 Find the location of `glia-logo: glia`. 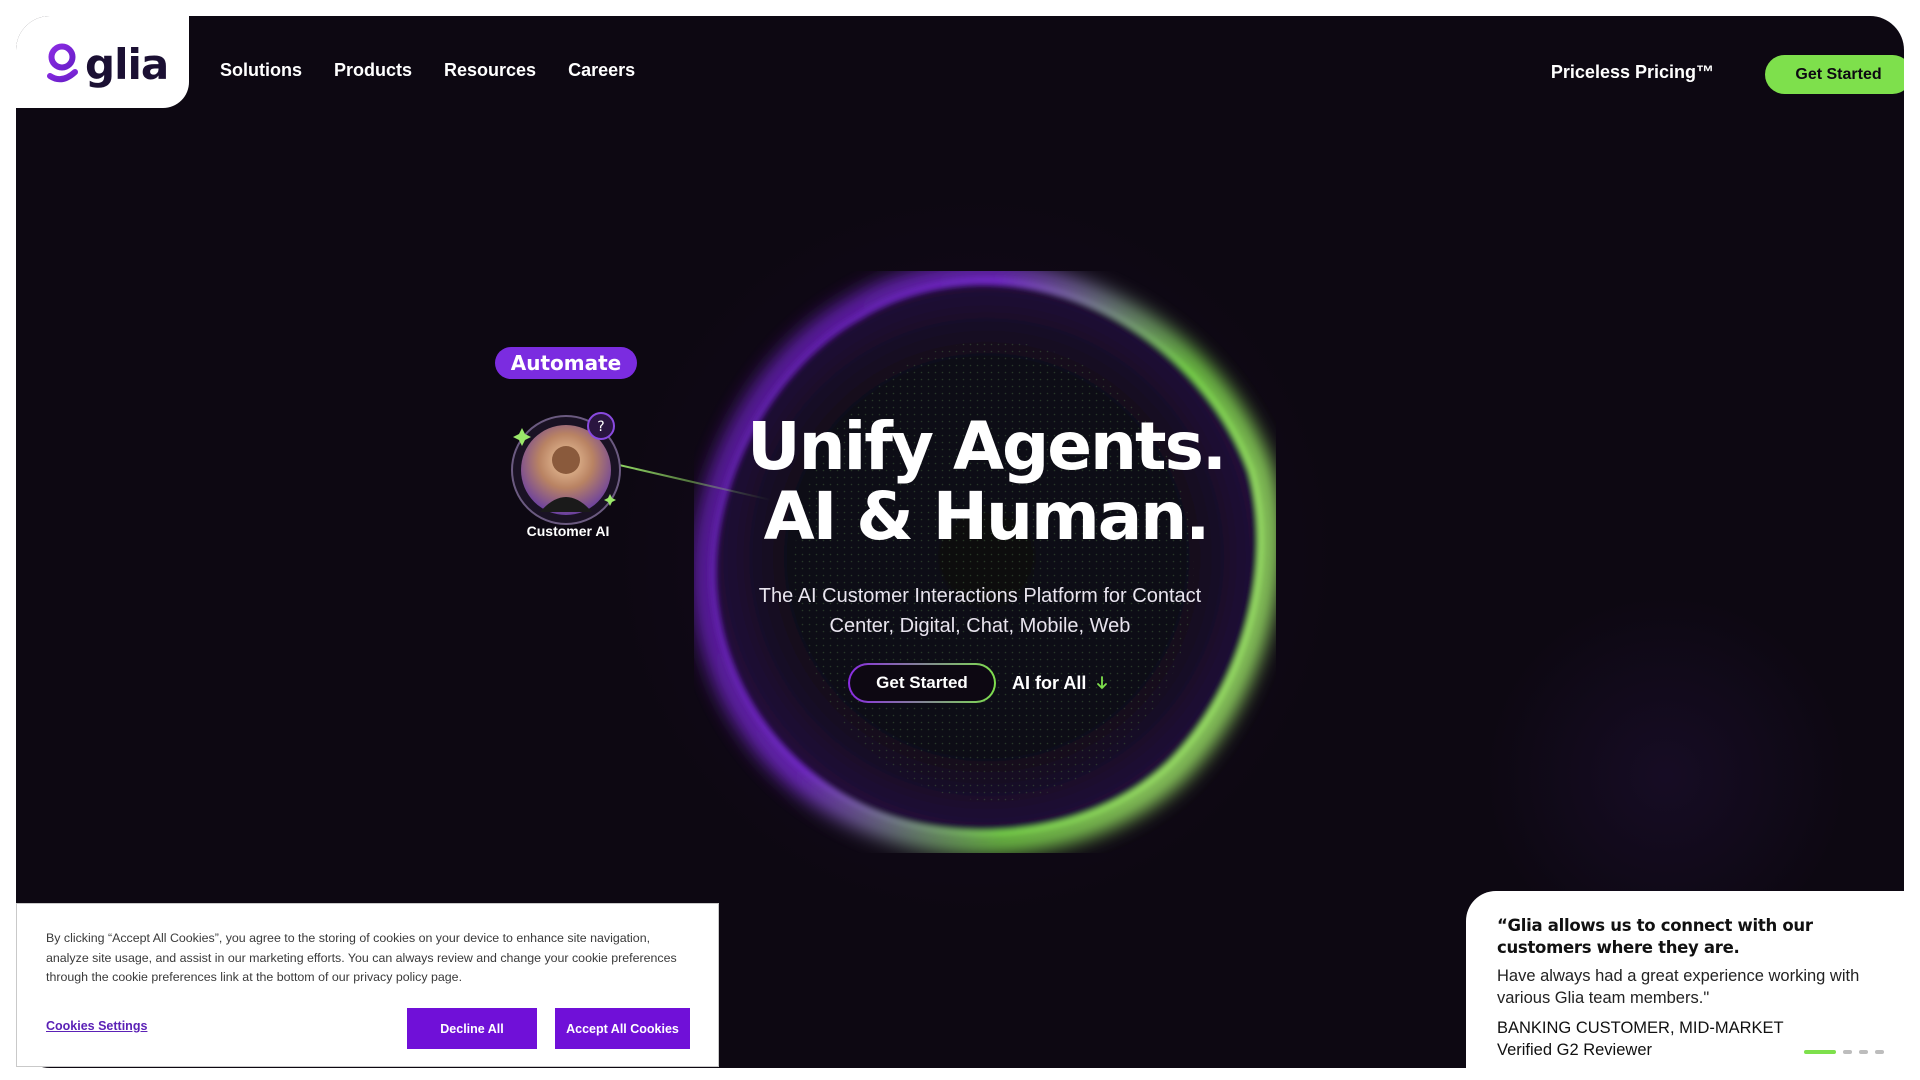

glia-logo: glia is located at coordinates (107, 64).